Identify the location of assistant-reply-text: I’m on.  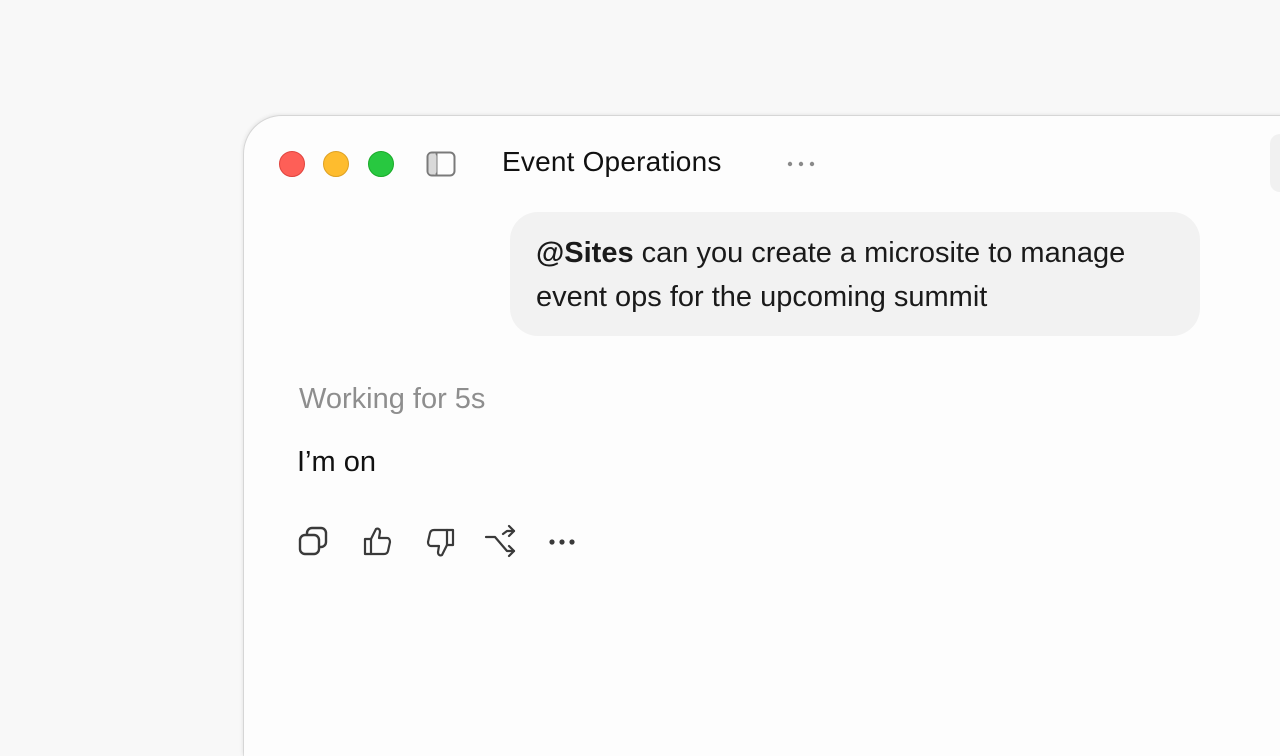
(336, 462).